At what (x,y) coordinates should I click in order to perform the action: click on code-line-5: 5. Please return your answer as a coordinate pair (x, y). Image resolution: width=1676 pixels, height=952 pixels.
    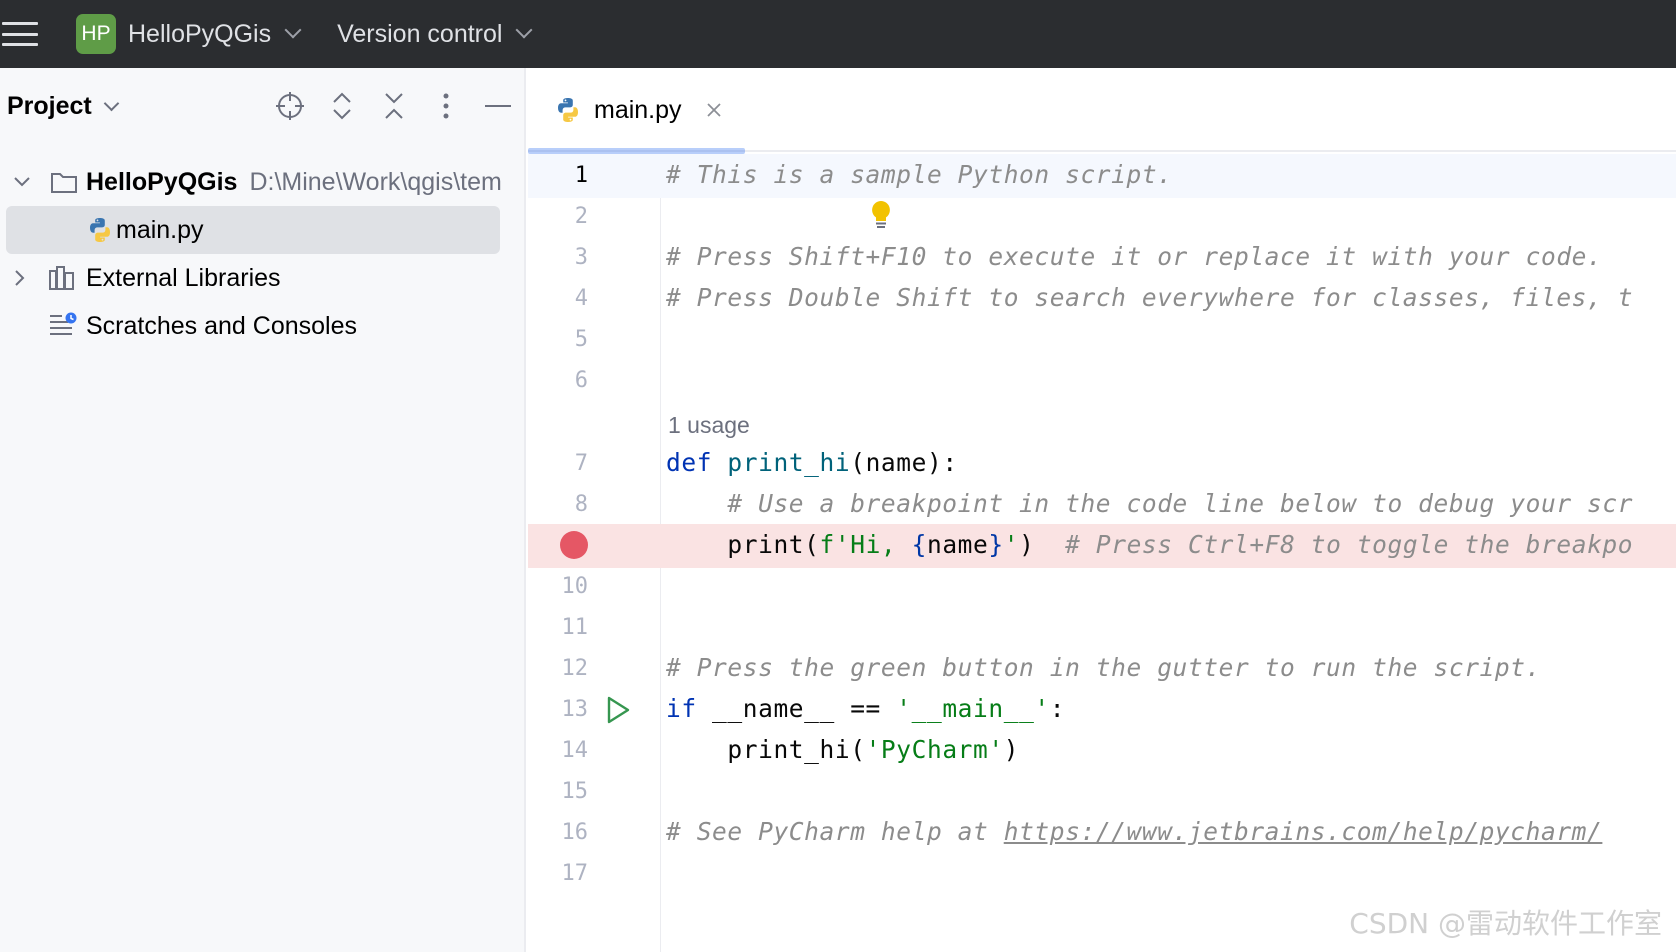
    Looking at the image, I should click on (1102, 340).